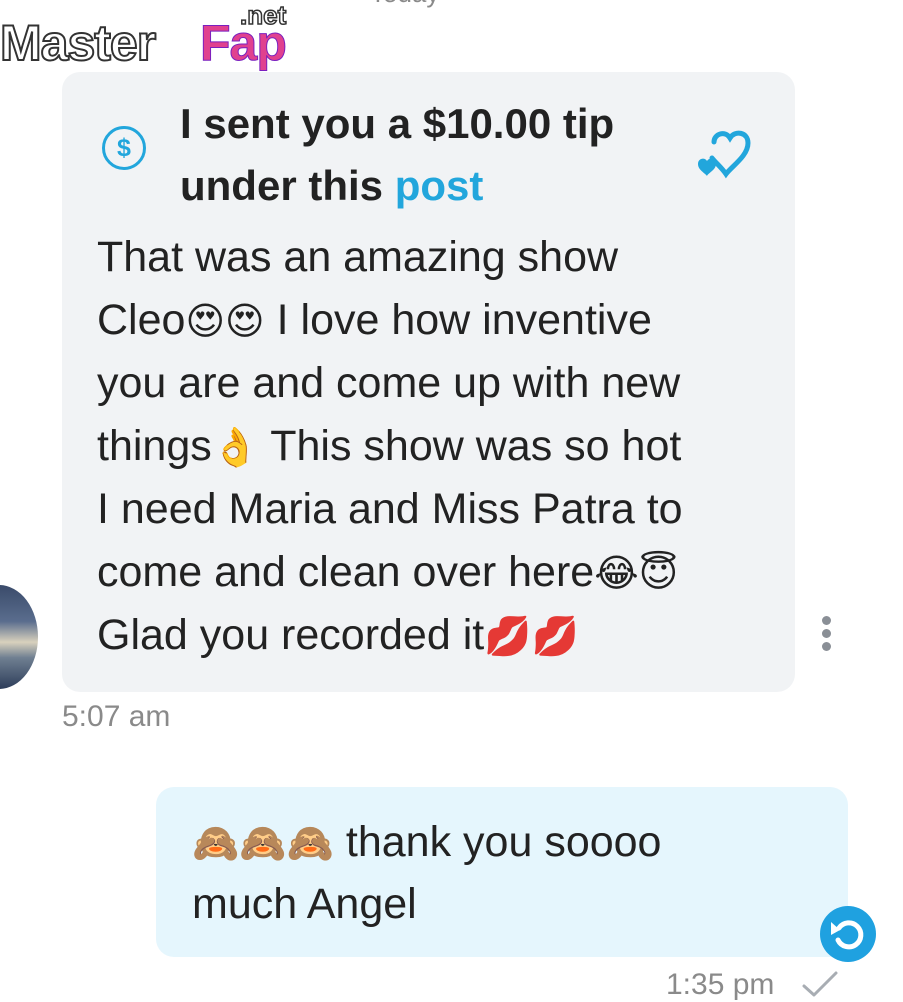  What do you see at coordinates (827, 636) in the screenshot?
I see `vertical-dots-icon` at bounding box center [827, 636].